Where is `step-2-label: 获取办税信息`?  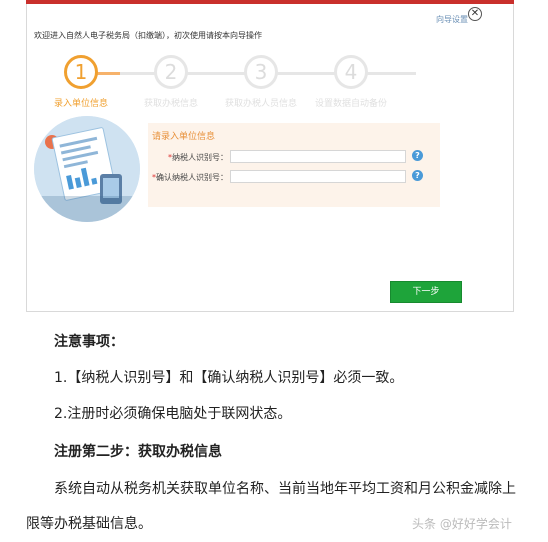
step-2-label: 获取办税信息 is located at coordinates (170, 104).